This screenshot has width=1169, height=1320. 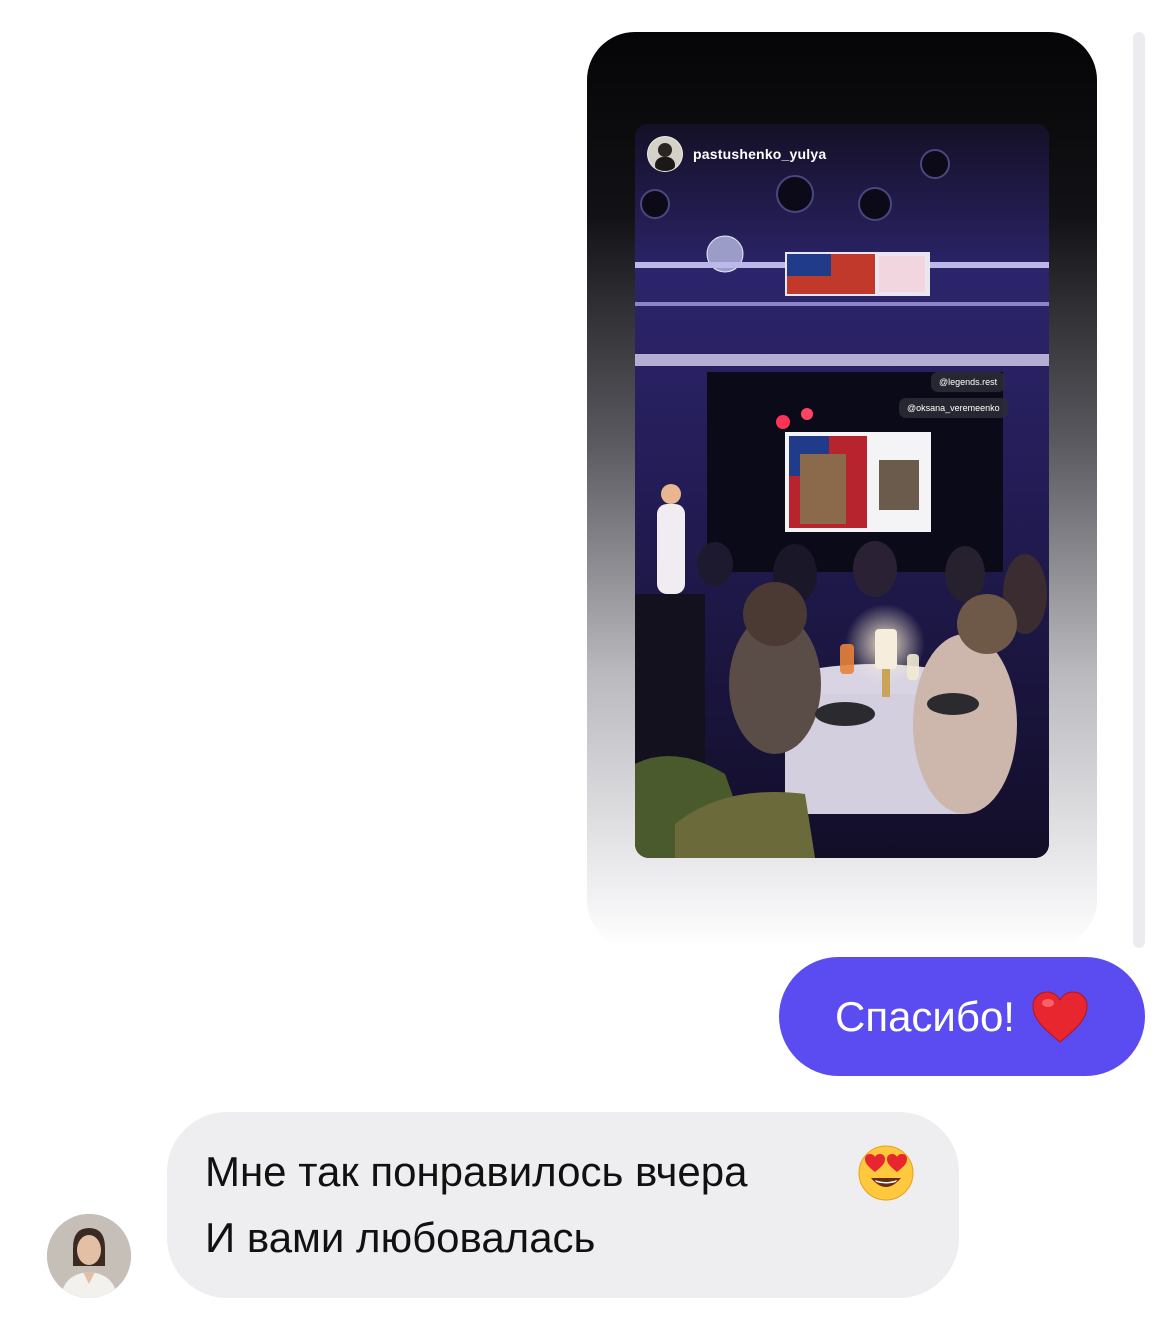 I want to click on scrollbar, so click(x=1139, y=490).